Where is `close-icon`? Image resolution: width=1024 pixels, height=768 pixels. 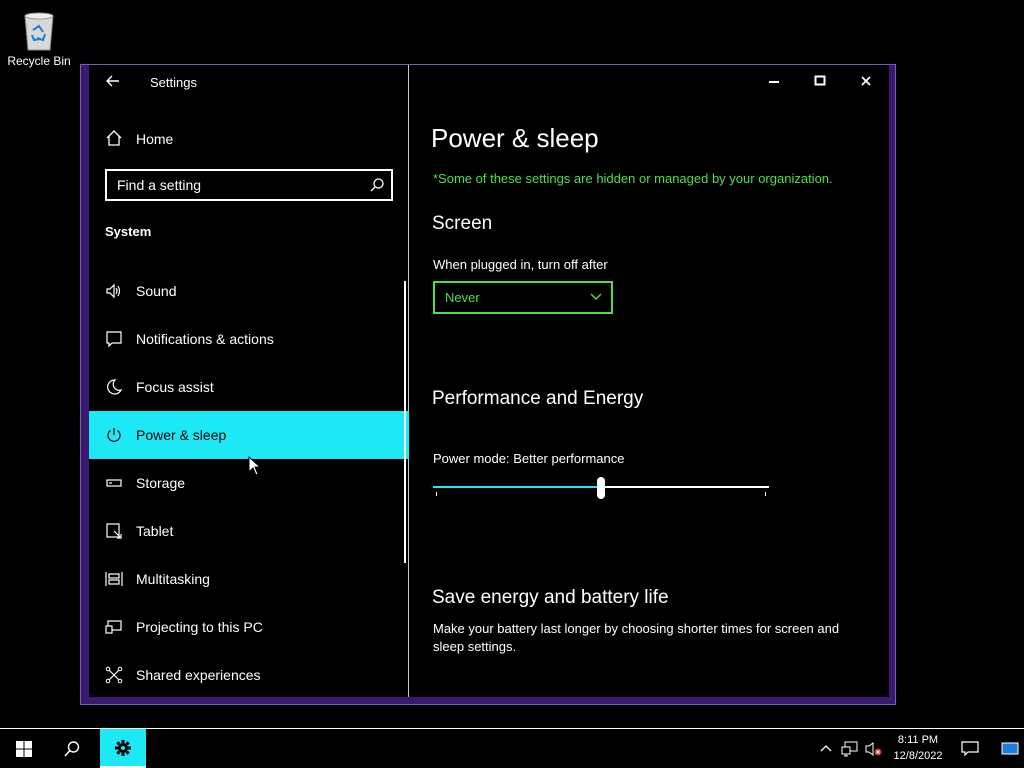
close-icon is located at coordinates (866, 81).